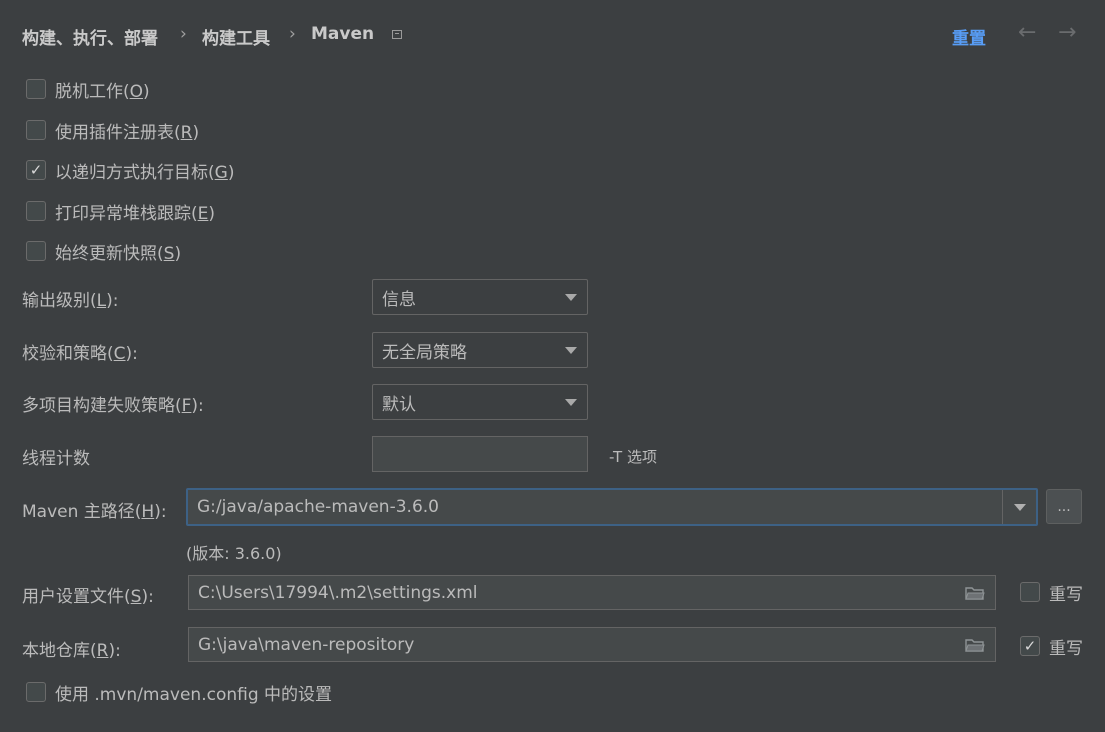 Image resolution: width=1105 pixels, height=732 pixels. Describe the element at coordinates (71, 651) in the screenshot. I see `local-repo-label: 本地仓库(R):` at that location.